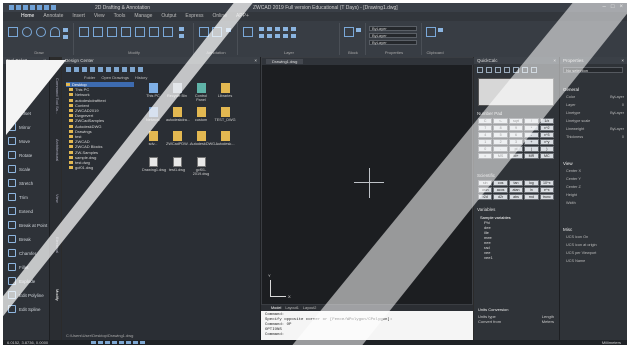 The height and width of the screenshot is (348, 630). Describe the element at coordinates (515, 257) in the screenshot. I see `variable-item: vee1` at that location.